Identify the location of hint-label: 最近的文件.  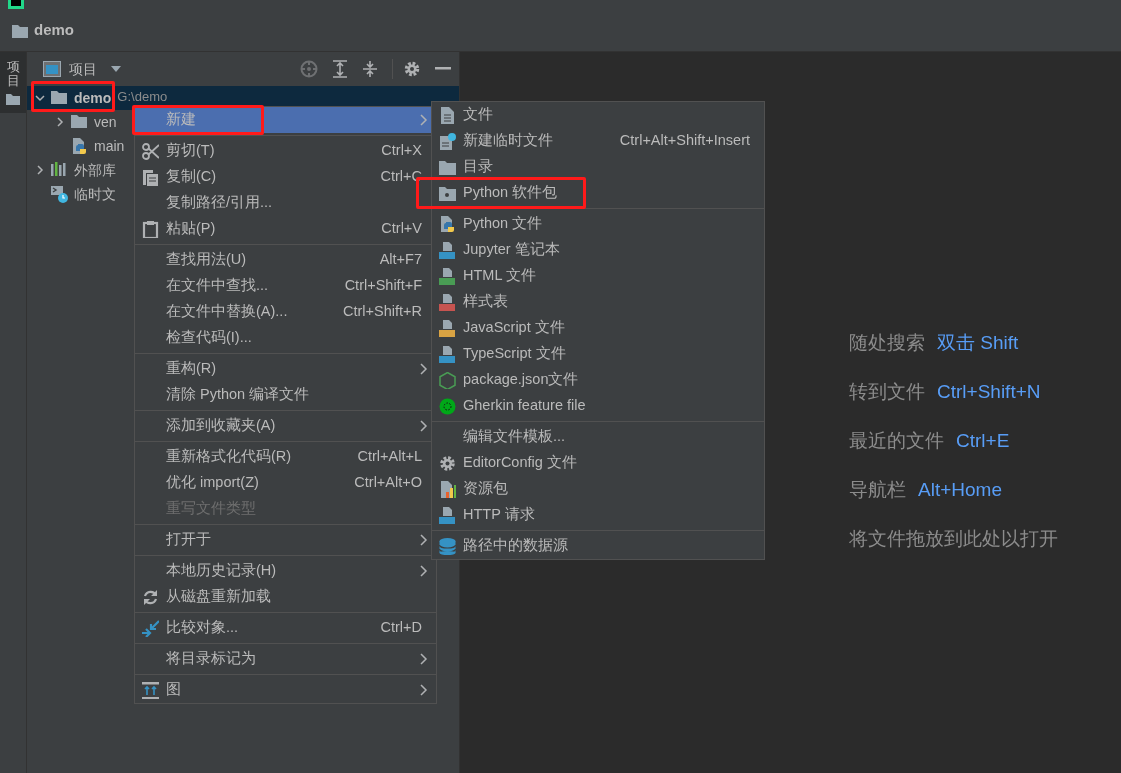
(896, 441).